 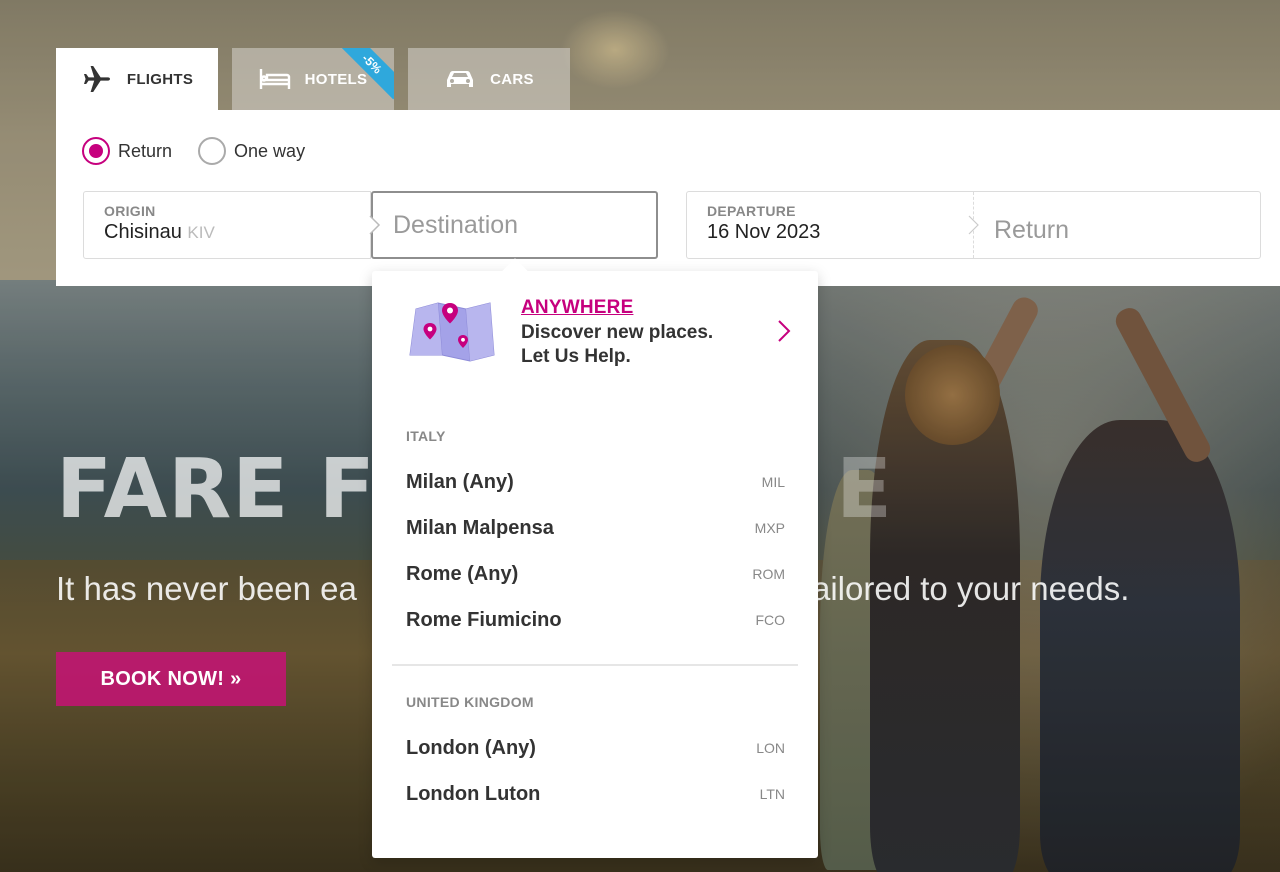 I want to click on radio-one-way-label: One way, so click(x=270, y=150).